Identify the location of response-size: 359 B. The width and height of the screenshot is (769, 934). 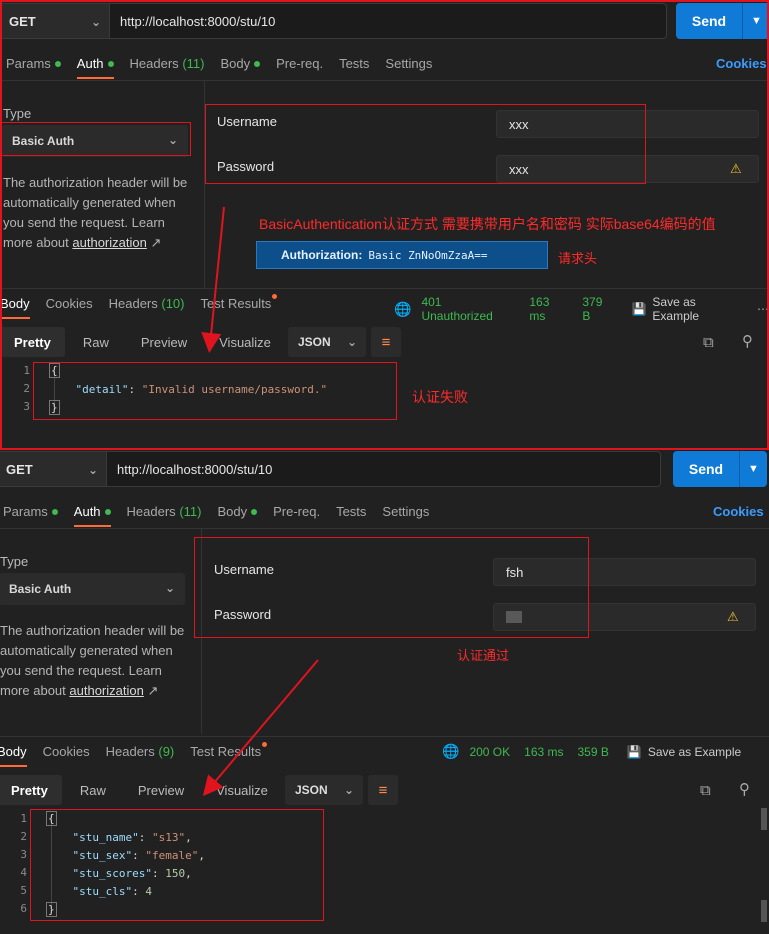
(593, 751).